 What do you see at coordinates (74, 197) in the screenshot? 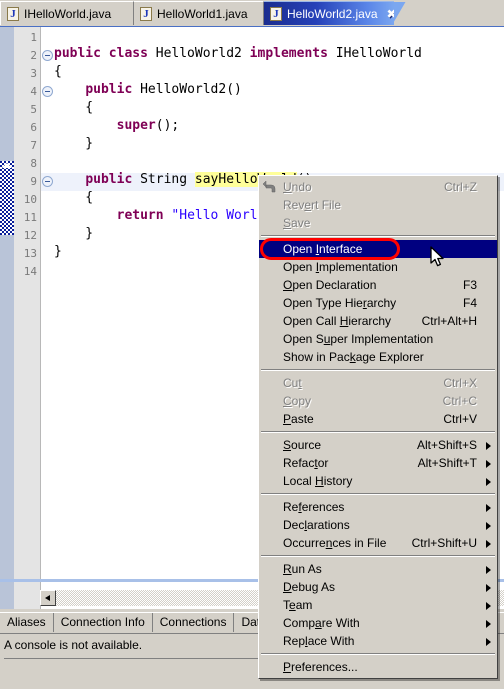
I see `code-line-10: {` at bounding box center [74, 197].